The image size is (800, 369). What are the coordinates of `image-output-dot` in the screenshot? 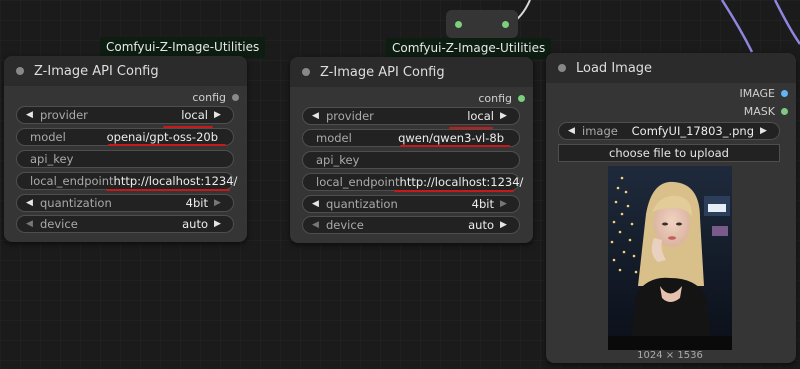 It's located at (784, 93).